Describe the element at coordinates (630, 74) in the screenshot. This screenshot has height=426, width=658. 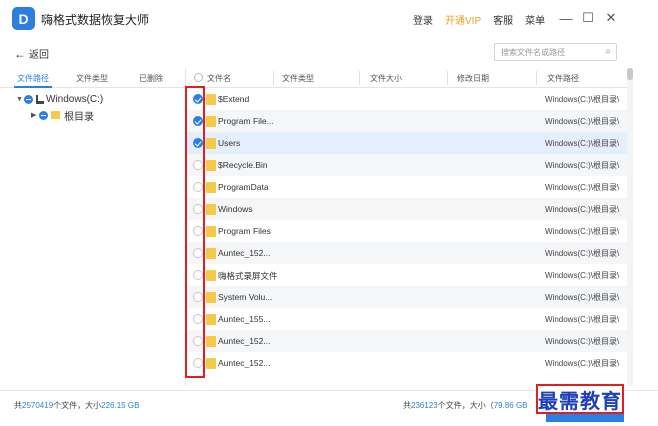
I see `scrollbar-thumb` at that location.